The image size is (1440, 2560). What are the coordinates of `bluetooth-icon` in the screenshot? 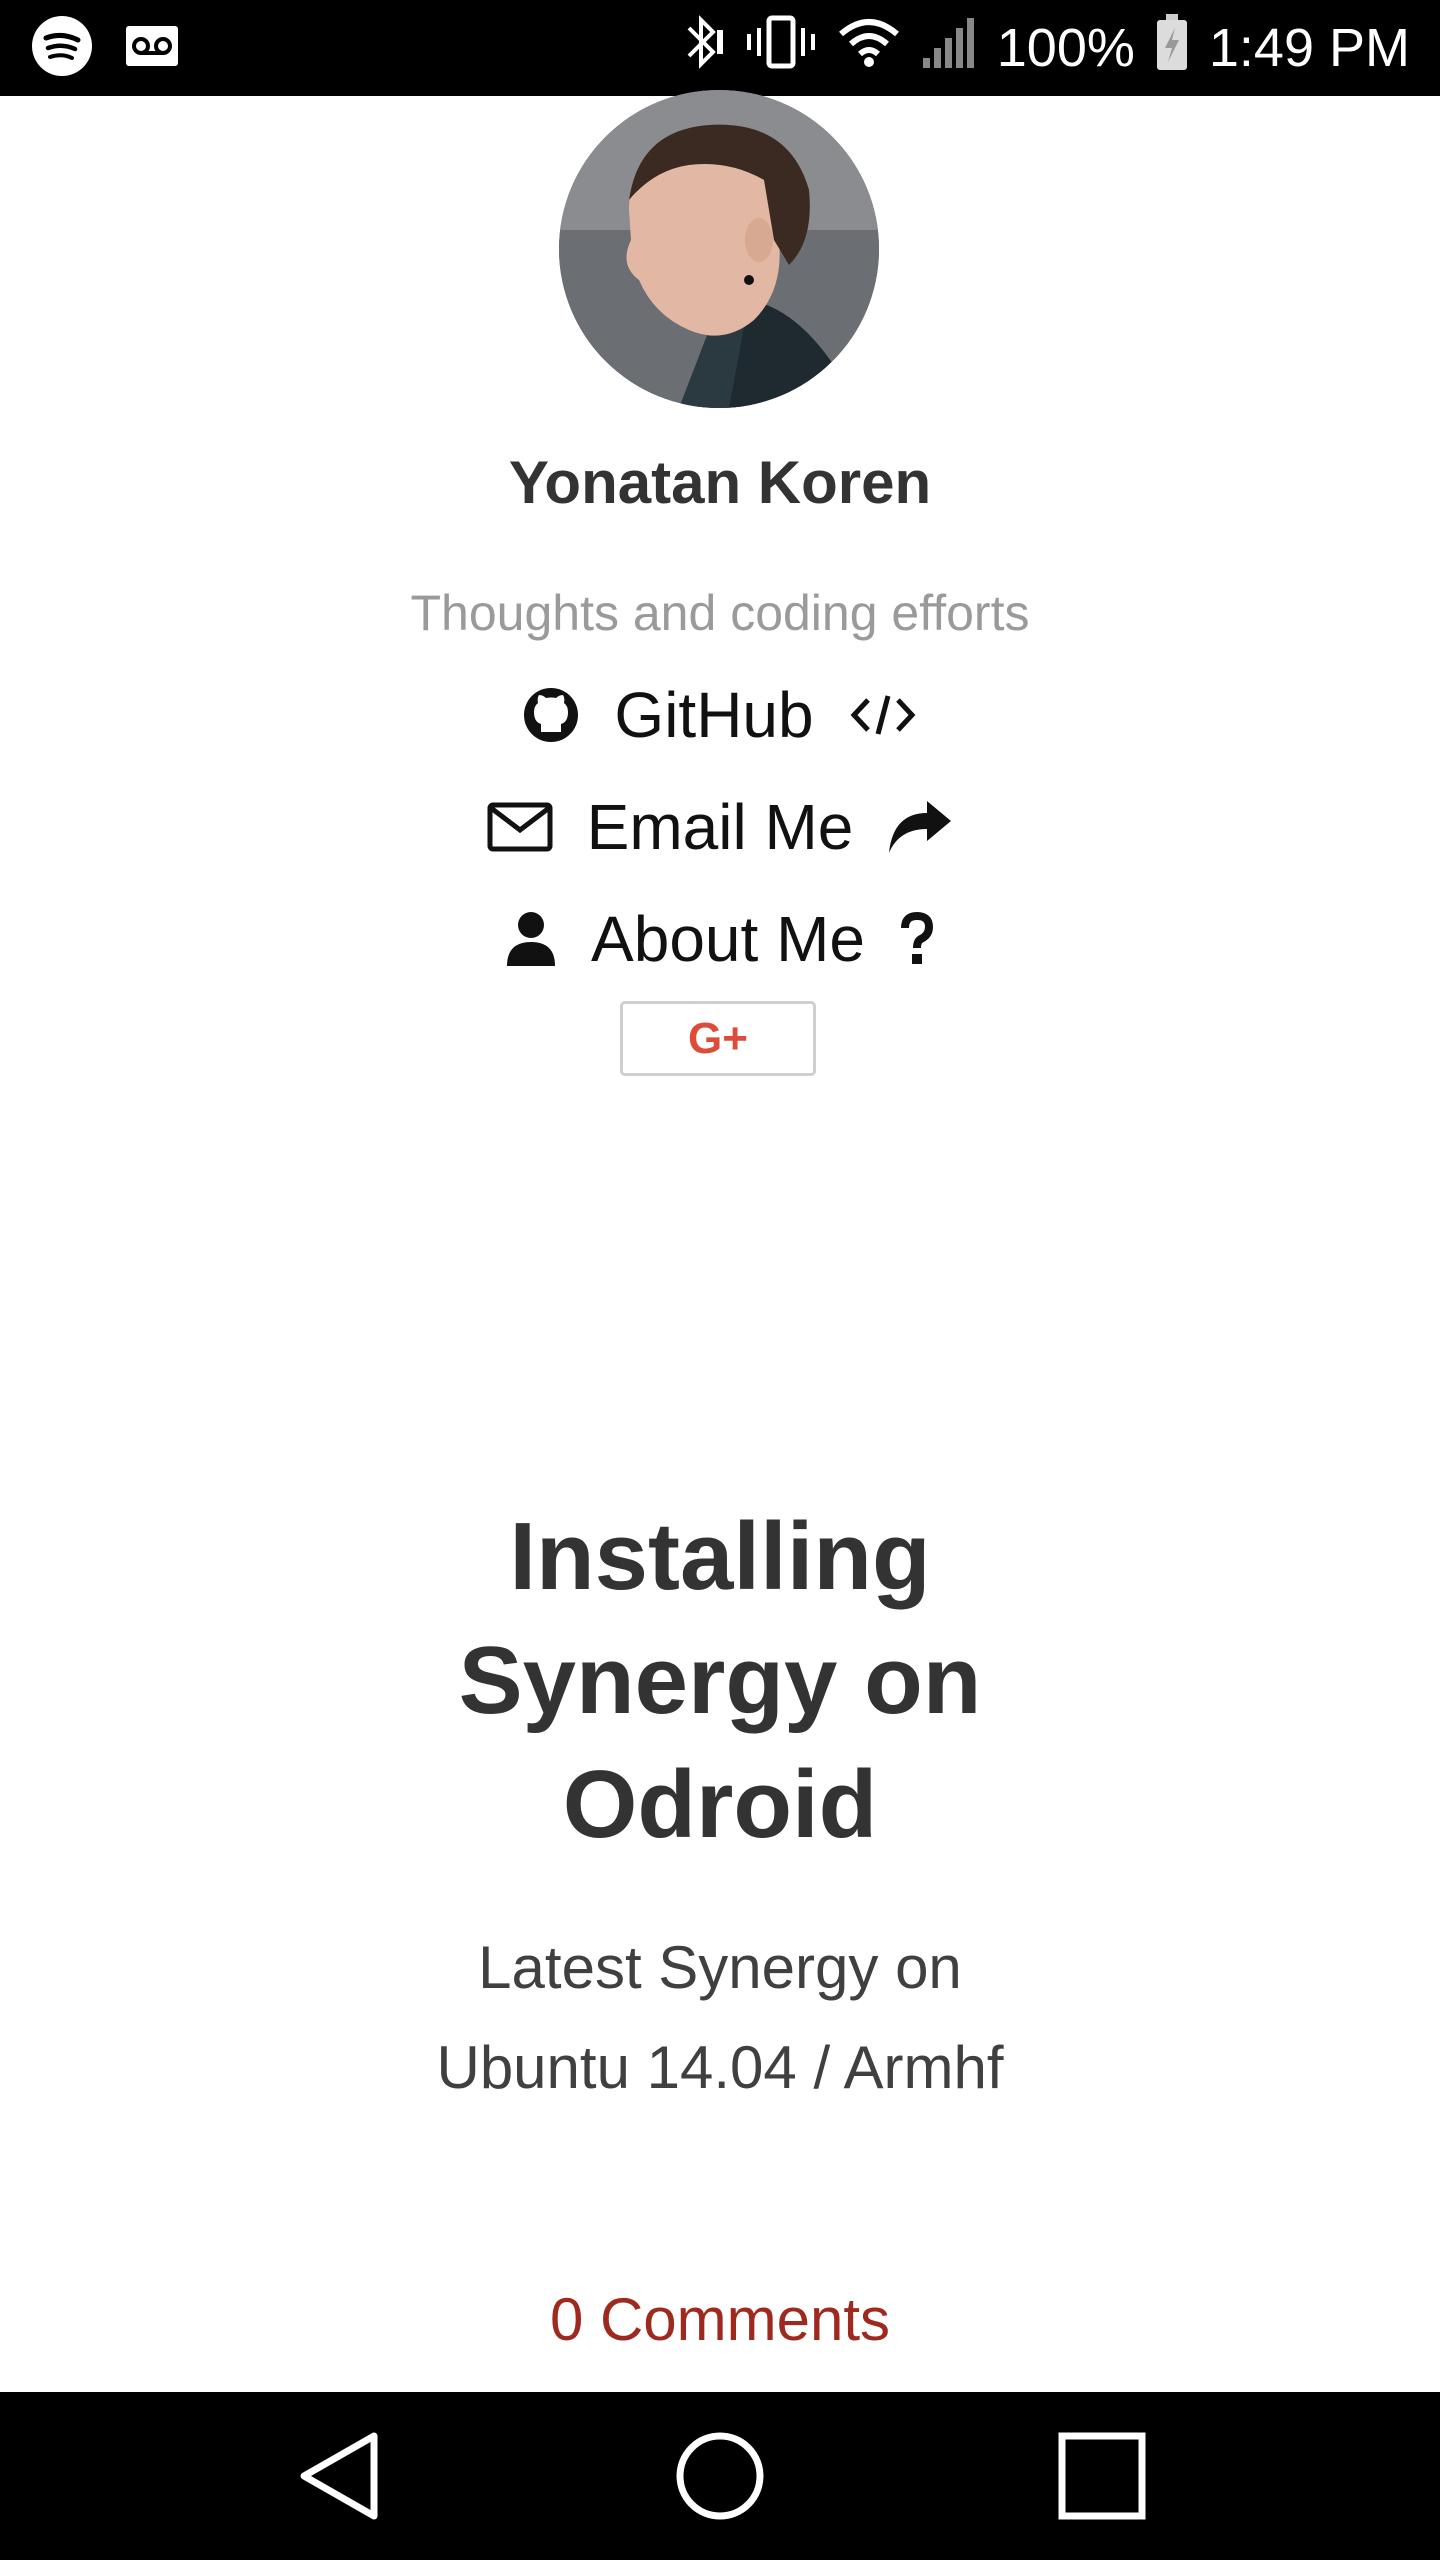 It's located at (703, 48).